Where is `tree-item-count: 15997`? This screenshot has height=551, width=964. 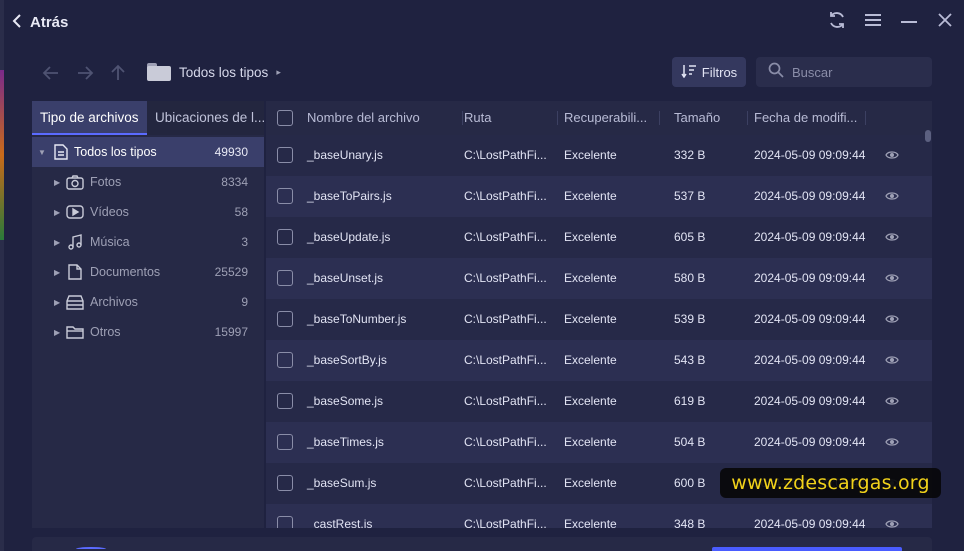 tree-item-count: 15997 is located at coordinates (231, 332).